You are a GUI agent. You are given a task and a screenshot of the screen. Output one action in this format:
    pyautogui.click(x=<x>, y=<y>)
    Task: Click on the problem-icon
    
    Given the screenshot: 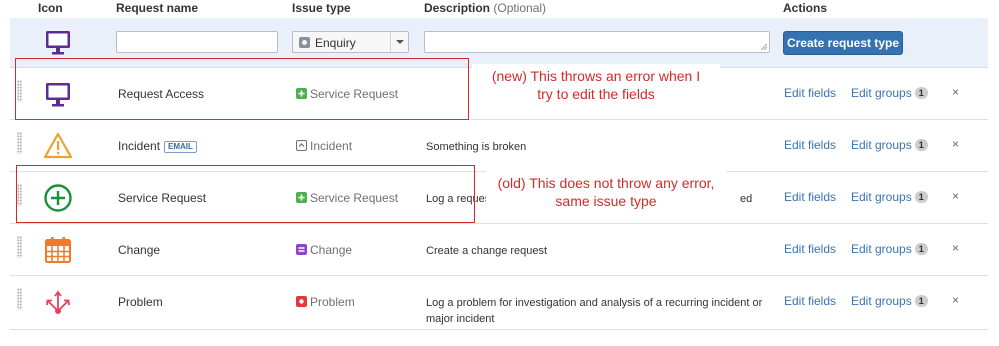 What is the action you would take?
    pyautogui.click(x=301, y=301)
    